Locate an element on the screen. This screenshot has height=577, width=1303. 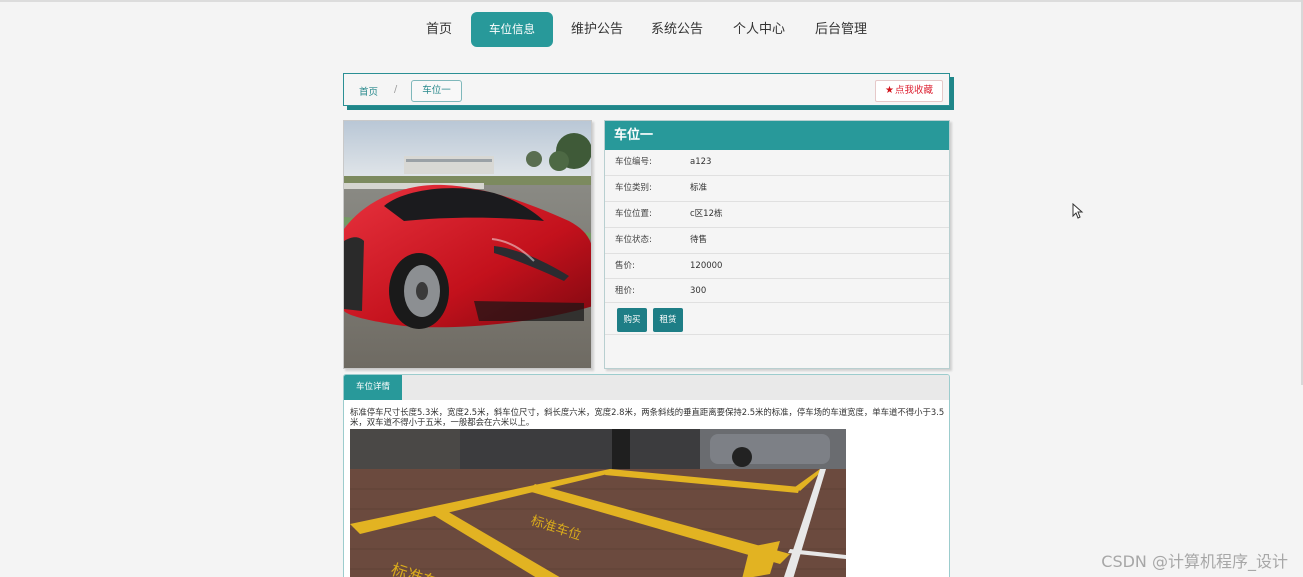
parking-title: 车位一 is located at coordinates (777, 135).